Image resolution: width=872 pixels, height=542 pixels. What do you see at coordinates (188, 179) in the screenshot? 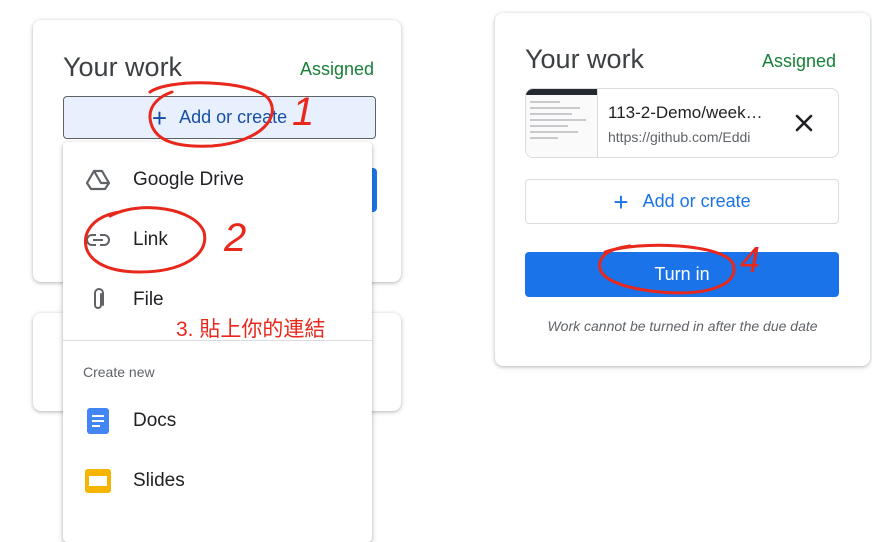
I see `menu-item-label: Google Drive` at bounding box center [188, 179].